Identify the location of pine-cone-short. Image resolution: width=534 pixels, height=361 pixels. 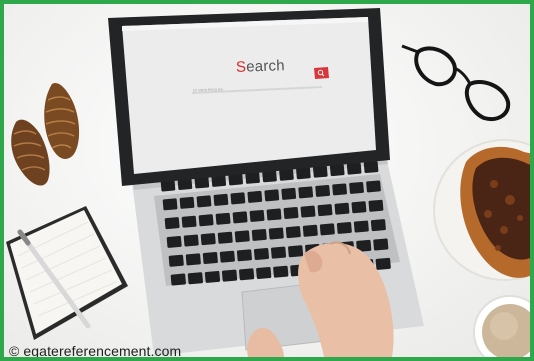
(30, 152).